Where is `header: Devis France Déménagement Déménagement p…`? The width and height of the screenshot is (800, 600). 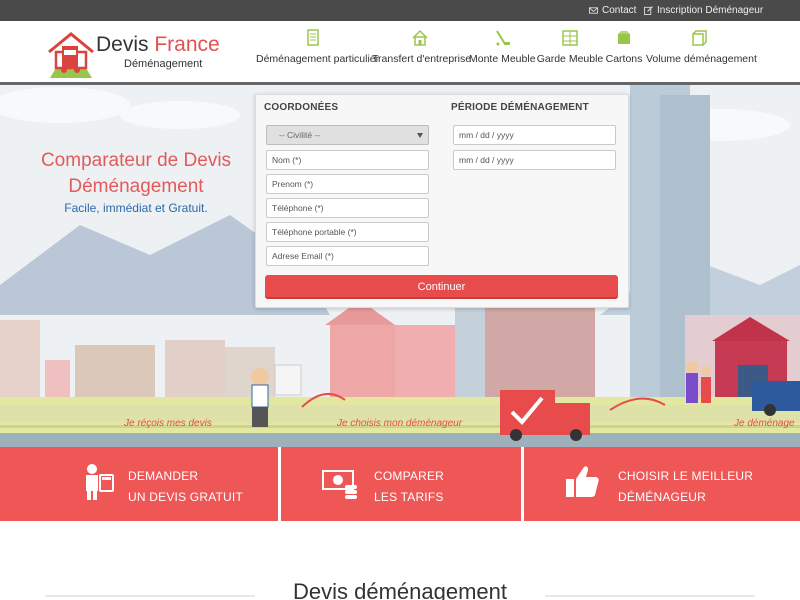
header: Devis France Déménagement Déménagement p… is located at coordinates (400, 52).